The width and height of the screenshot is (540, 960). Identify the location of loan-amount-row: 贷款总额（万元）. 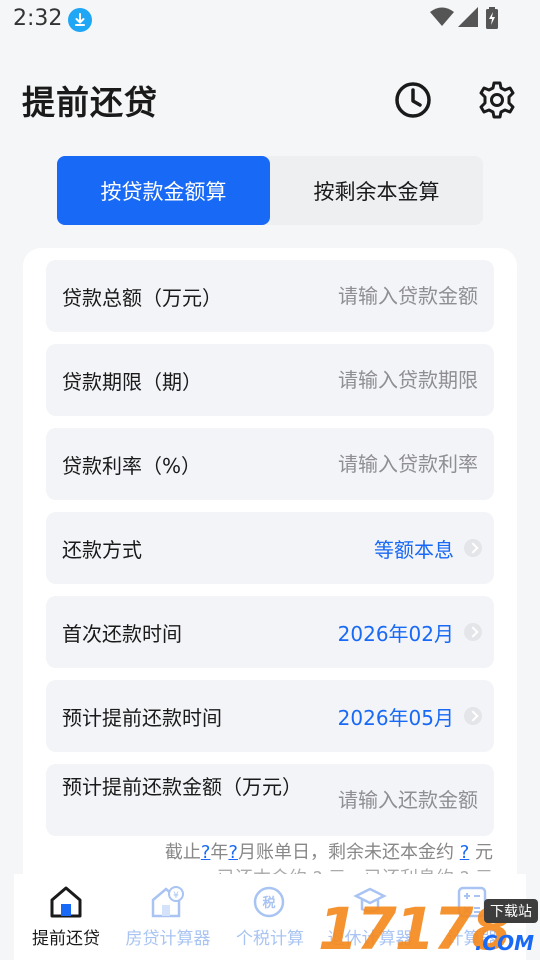
(270, 296).